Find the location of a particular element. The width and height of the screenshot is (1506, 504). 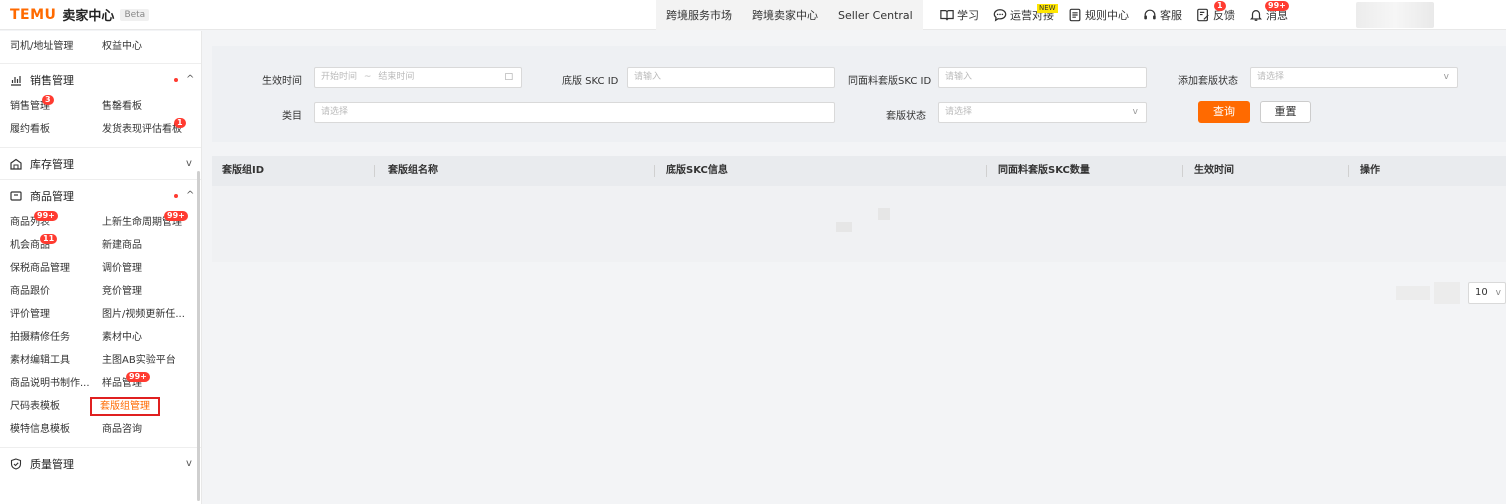

pagination-placeholder is located at coordinates (1447, 293).